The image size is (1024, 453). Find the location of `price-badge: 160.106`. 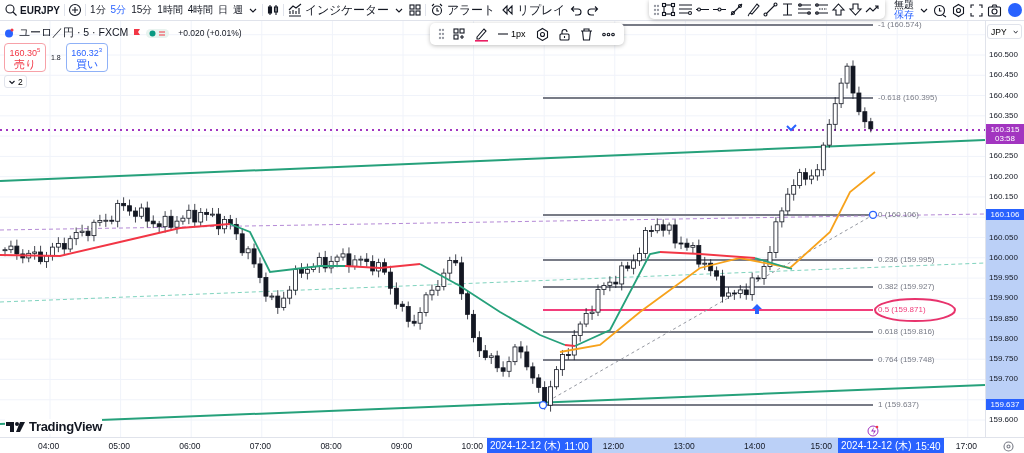

price-badge: 160.106 is located at coordinates (1005, 214).